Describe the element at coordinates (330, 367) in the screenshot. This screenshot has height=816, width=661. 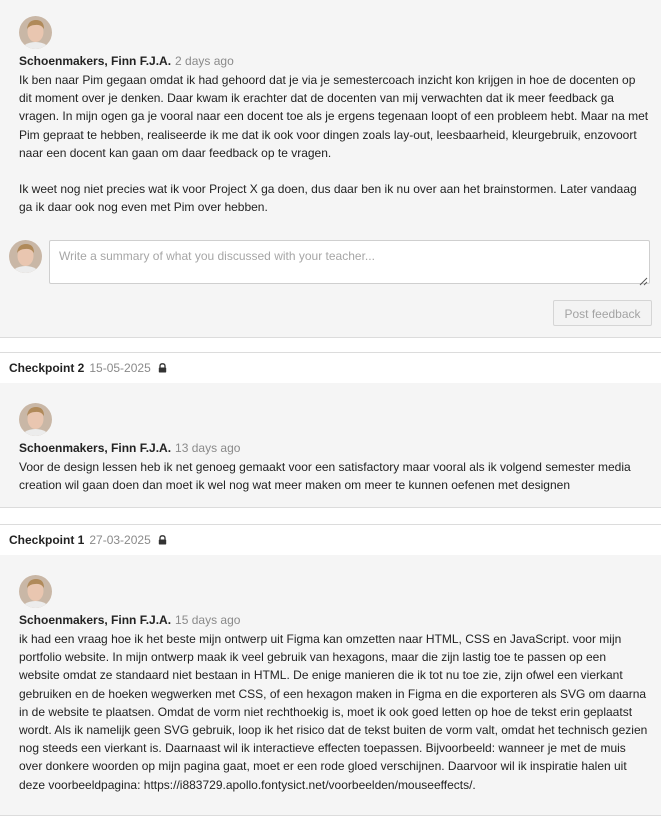
I see `checkpoint-header: Checkpoint 2 15-05-2025` at that location.